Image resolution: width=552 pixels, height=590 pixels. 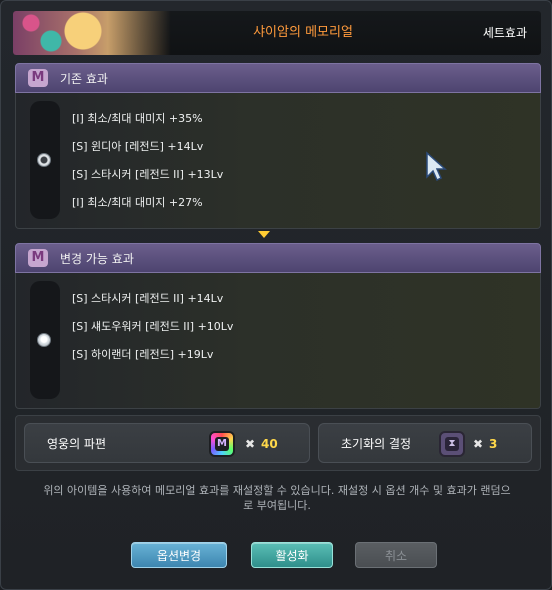 I want to click on set-effect-link: 세트효과, so click(x=505, y=33).